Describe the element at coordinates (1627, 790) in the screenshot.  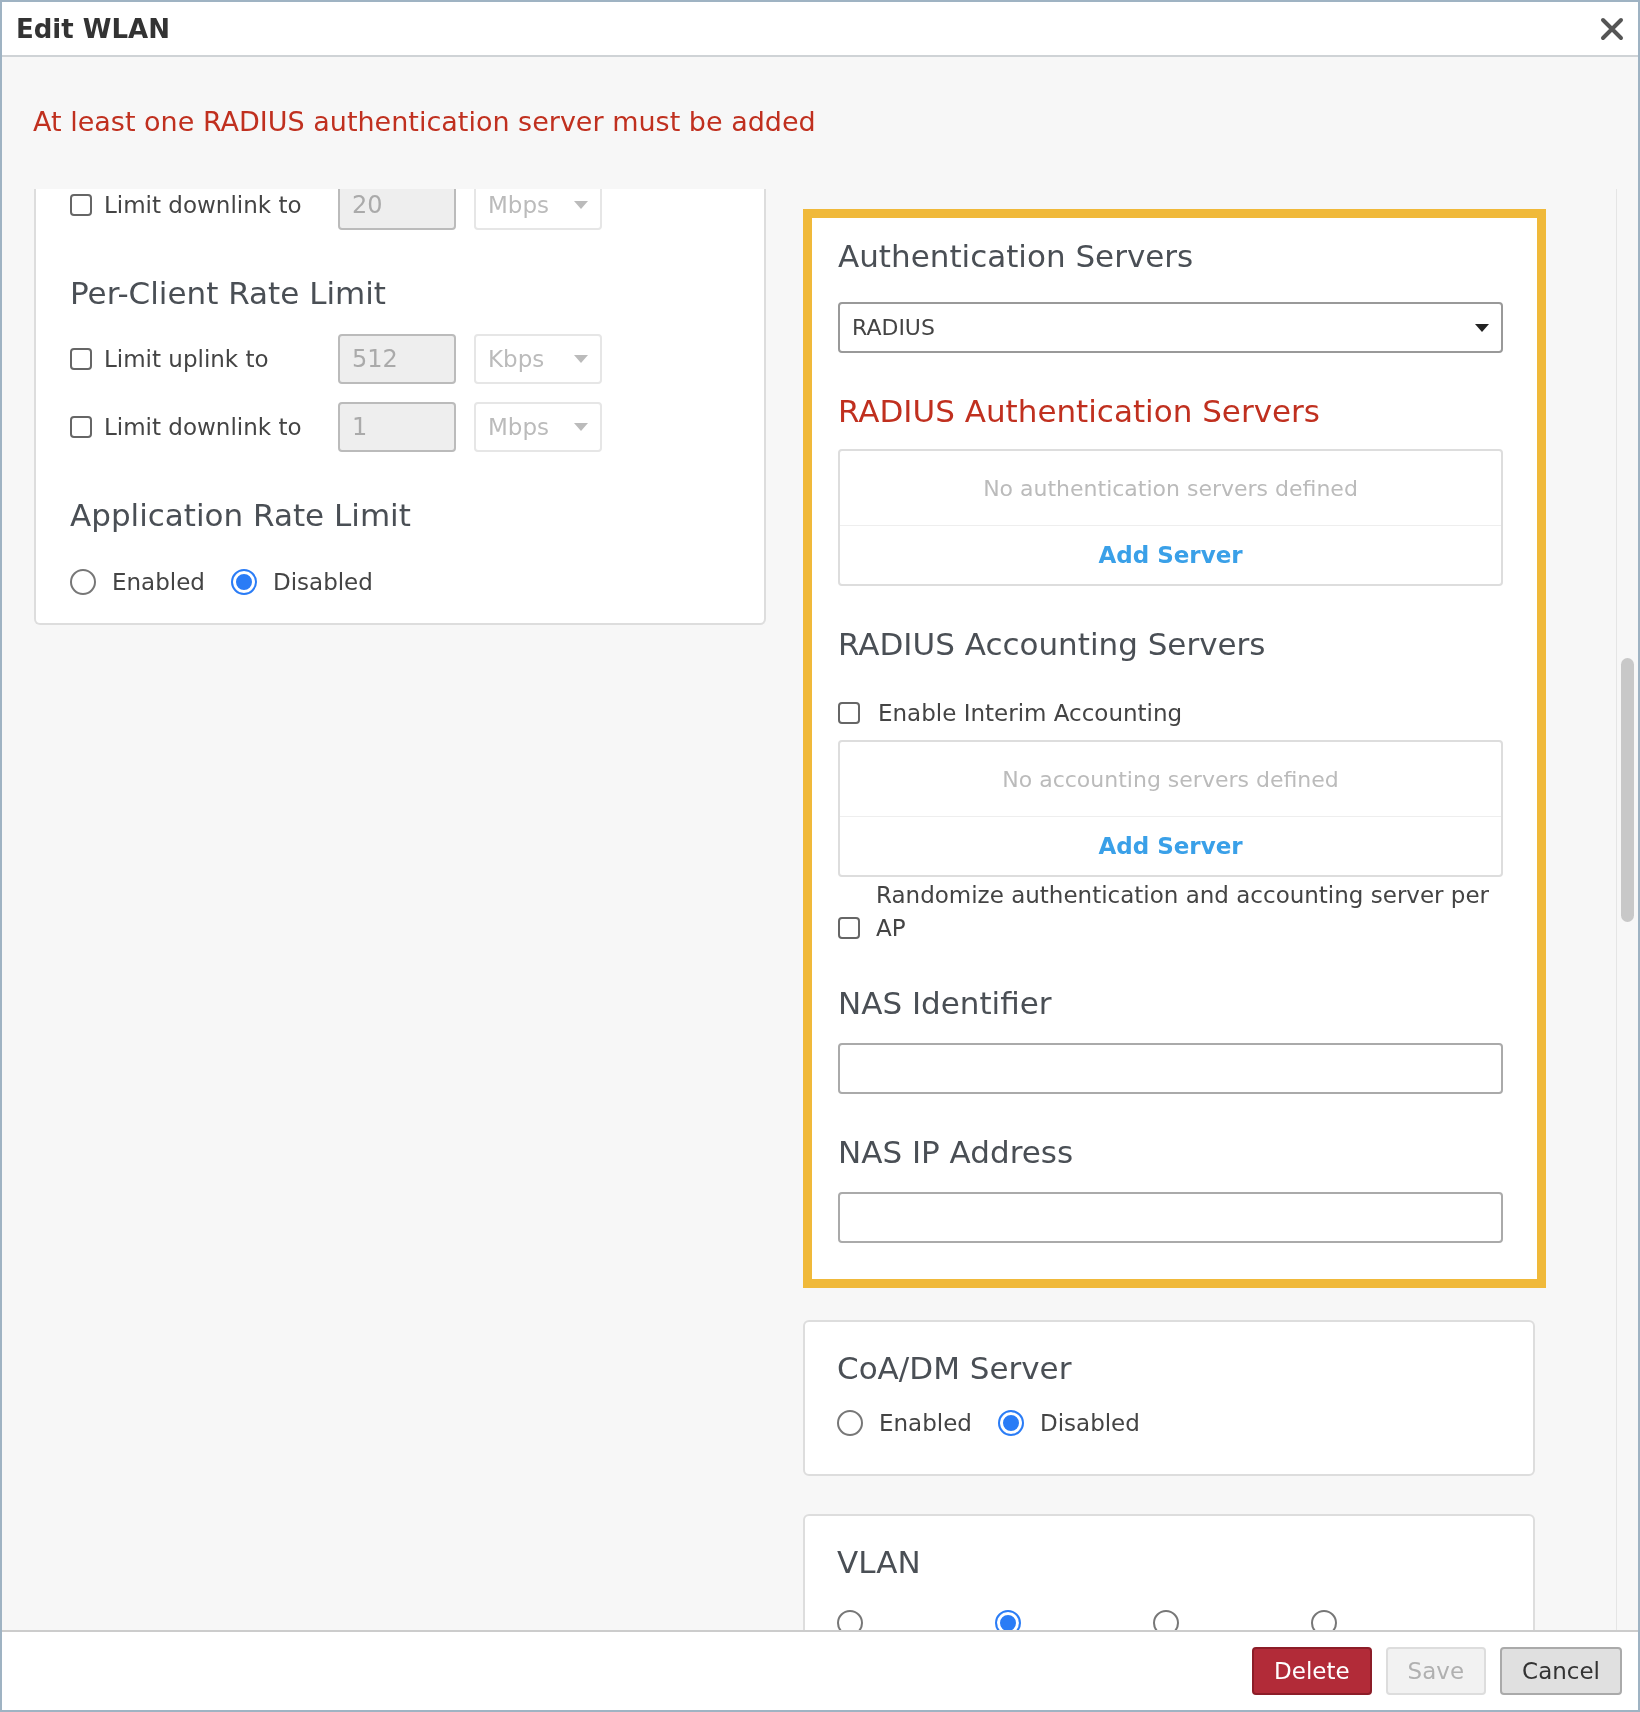
I see `scroll-thumb` at that location.